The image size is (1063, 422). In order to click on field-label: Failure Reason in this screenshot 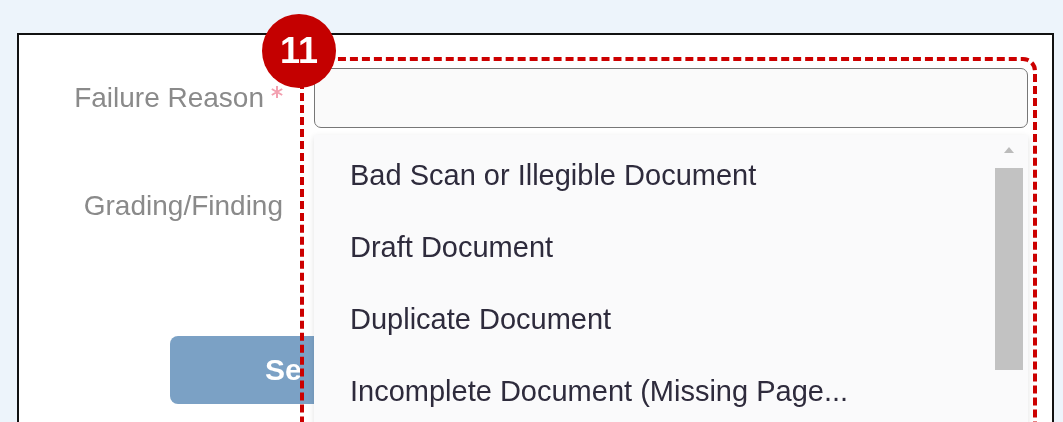, I will do `click(169, 98)`.